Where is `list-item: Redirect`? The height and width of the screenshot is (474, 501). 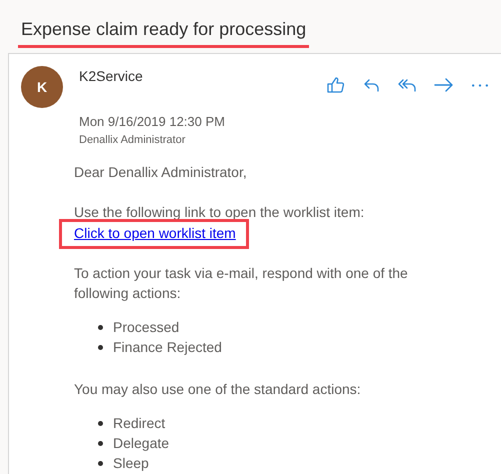
list-item: Redirect is located at coordinates (139, 423).